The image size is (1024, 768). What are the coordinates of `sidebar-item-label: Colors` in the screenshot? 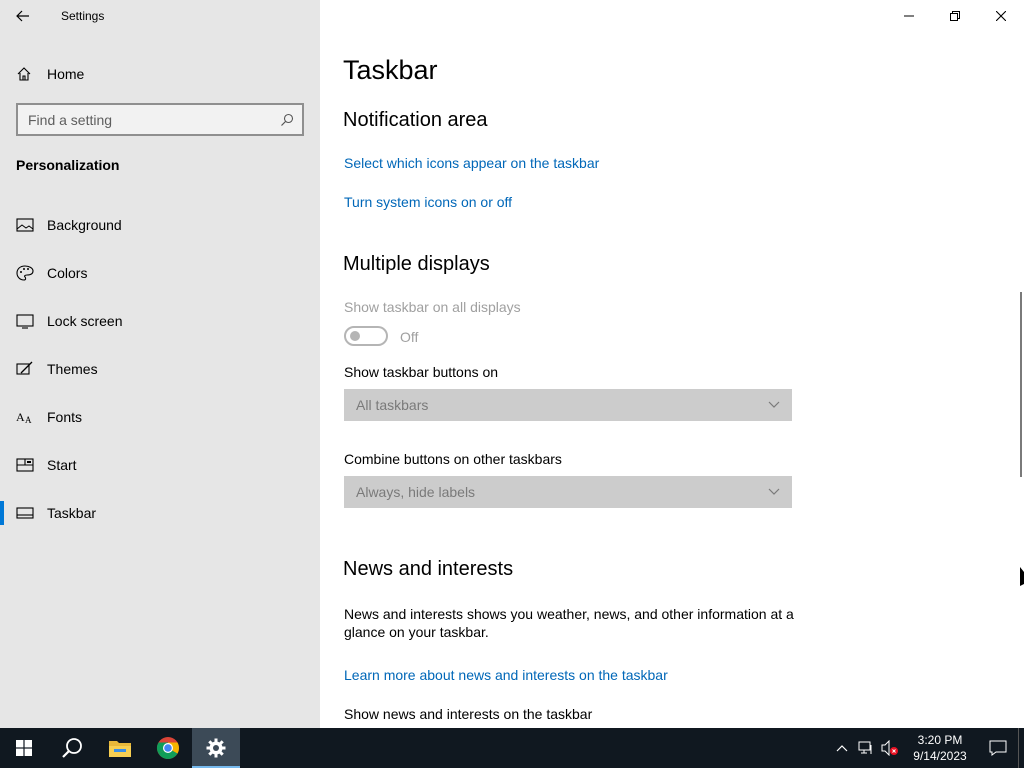 It's located at (67, 273).